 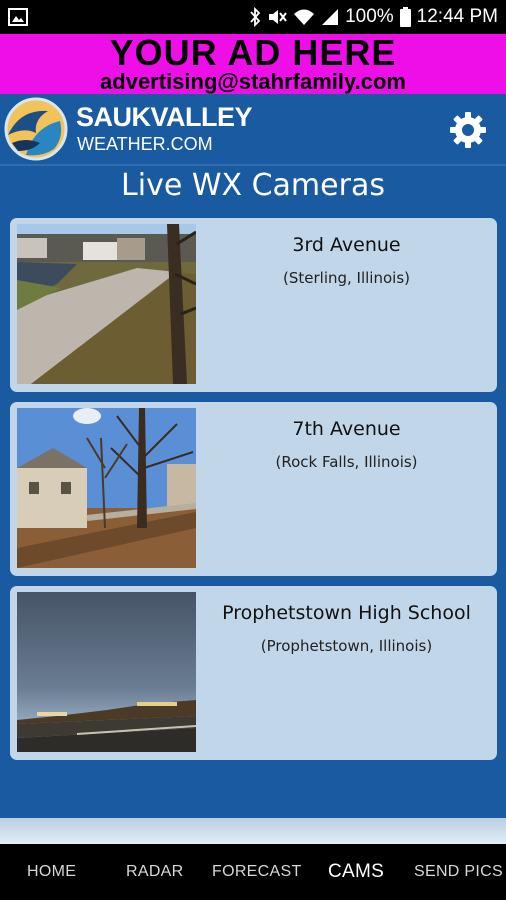 What do you see at coordinates (51, 872) in the screenshot?
I see `nav-home: HOME` at bounding box center [51, 872].